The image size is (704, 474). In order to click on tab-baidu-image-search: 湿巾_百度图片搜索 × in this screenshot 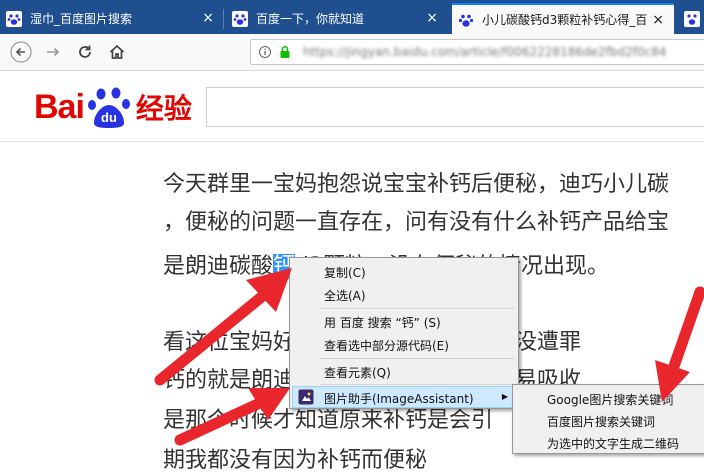, I will do `click(112, 18)`.